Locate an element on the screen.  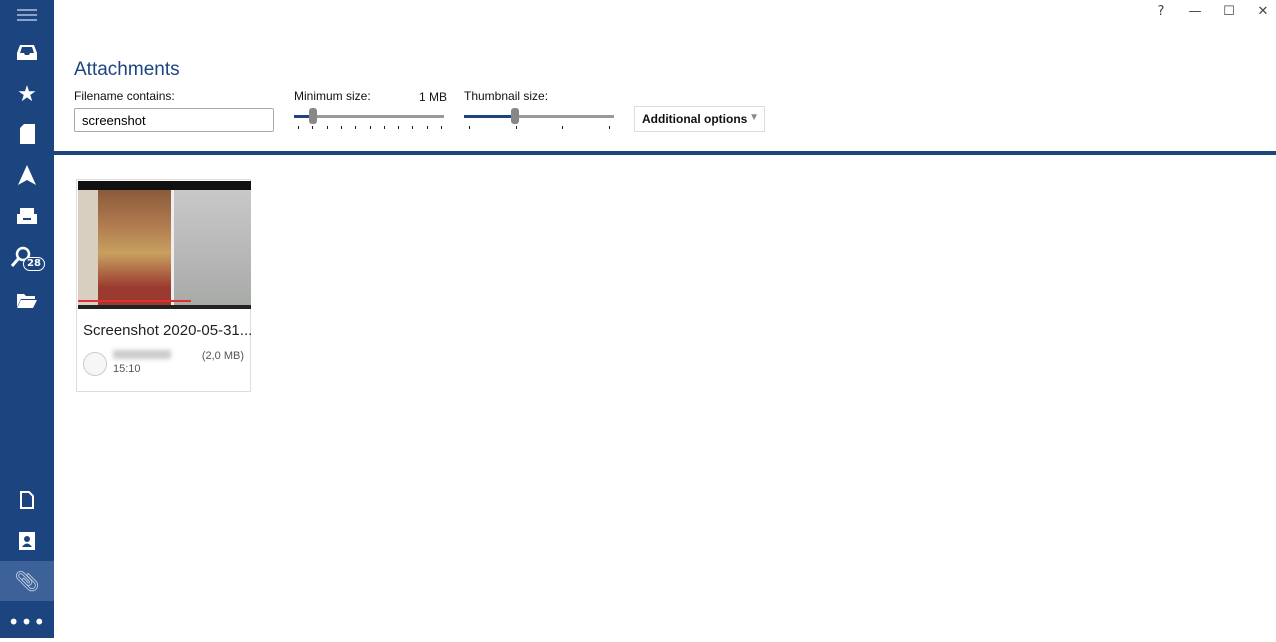
sidebar-item-search-folders: 28 is located at coordinates (27, 257).